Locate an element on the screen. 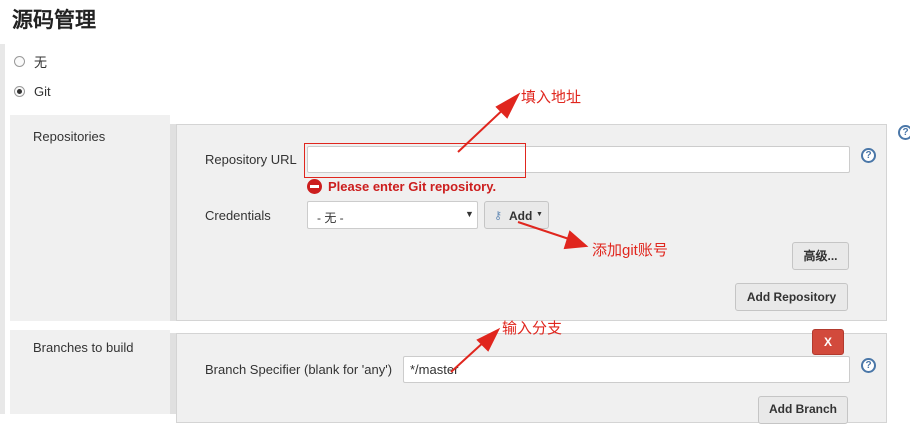  arrow-to-branch-line is located at coordinates (468, 356).